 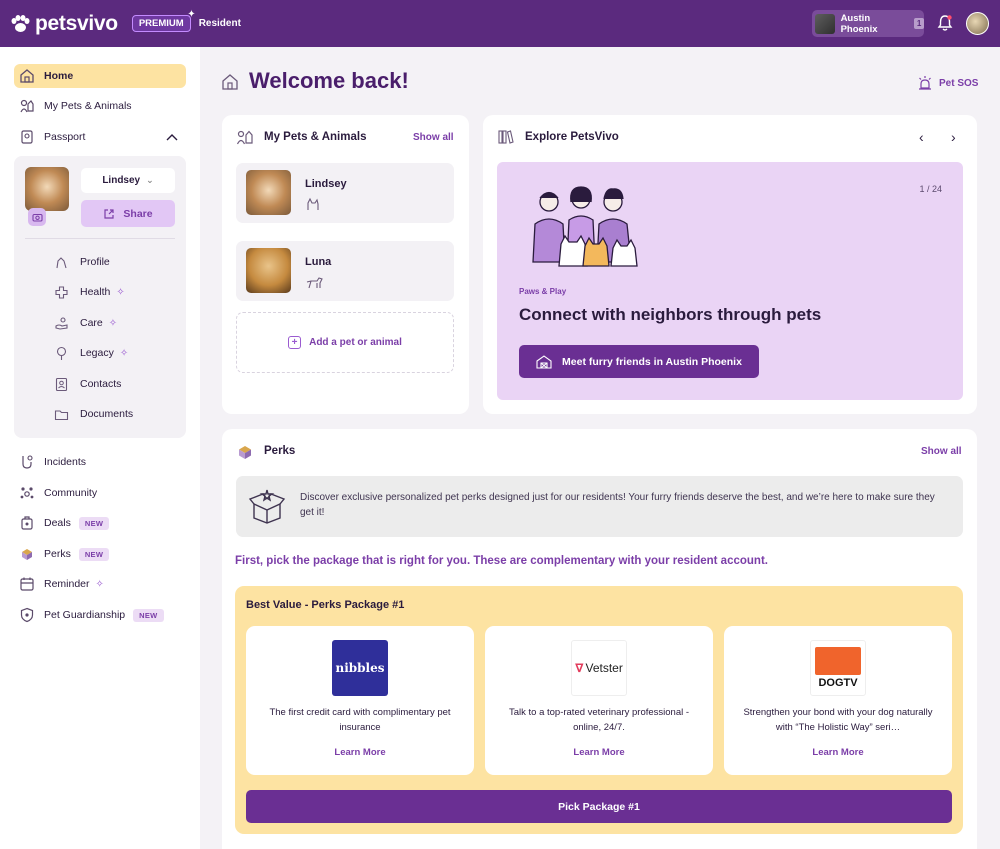 What do you see at coordinates (109, 213) in the screenshot?
I see `share-icon` at bounding box center [109, 213].